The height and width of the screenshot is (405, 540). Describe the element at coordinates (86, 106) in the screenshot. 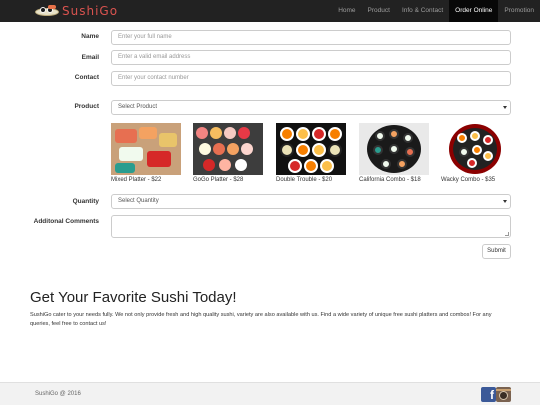

I see `product-label: Product` at that location.